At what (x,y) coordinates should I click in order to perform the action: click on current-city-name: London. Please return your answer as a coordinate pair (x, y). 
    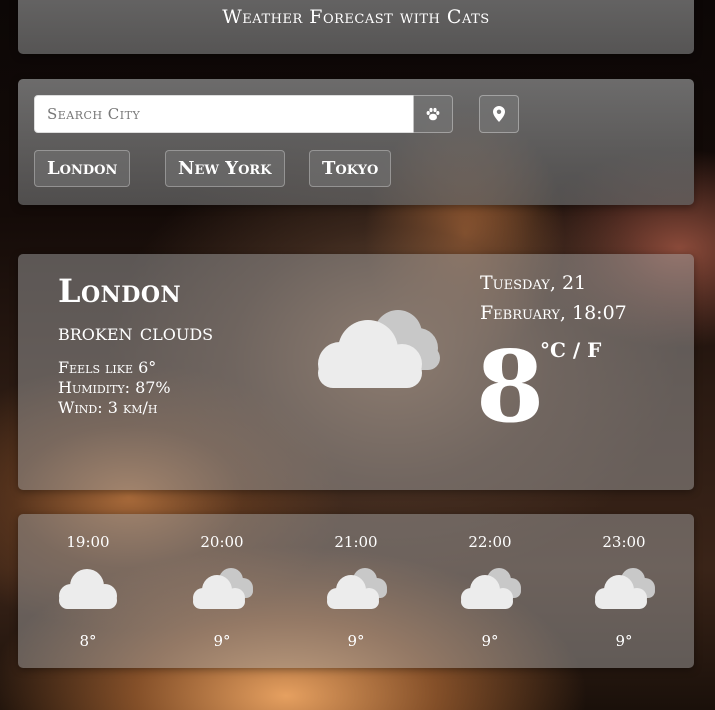
    Looking at the image, I should click on (120, 291).